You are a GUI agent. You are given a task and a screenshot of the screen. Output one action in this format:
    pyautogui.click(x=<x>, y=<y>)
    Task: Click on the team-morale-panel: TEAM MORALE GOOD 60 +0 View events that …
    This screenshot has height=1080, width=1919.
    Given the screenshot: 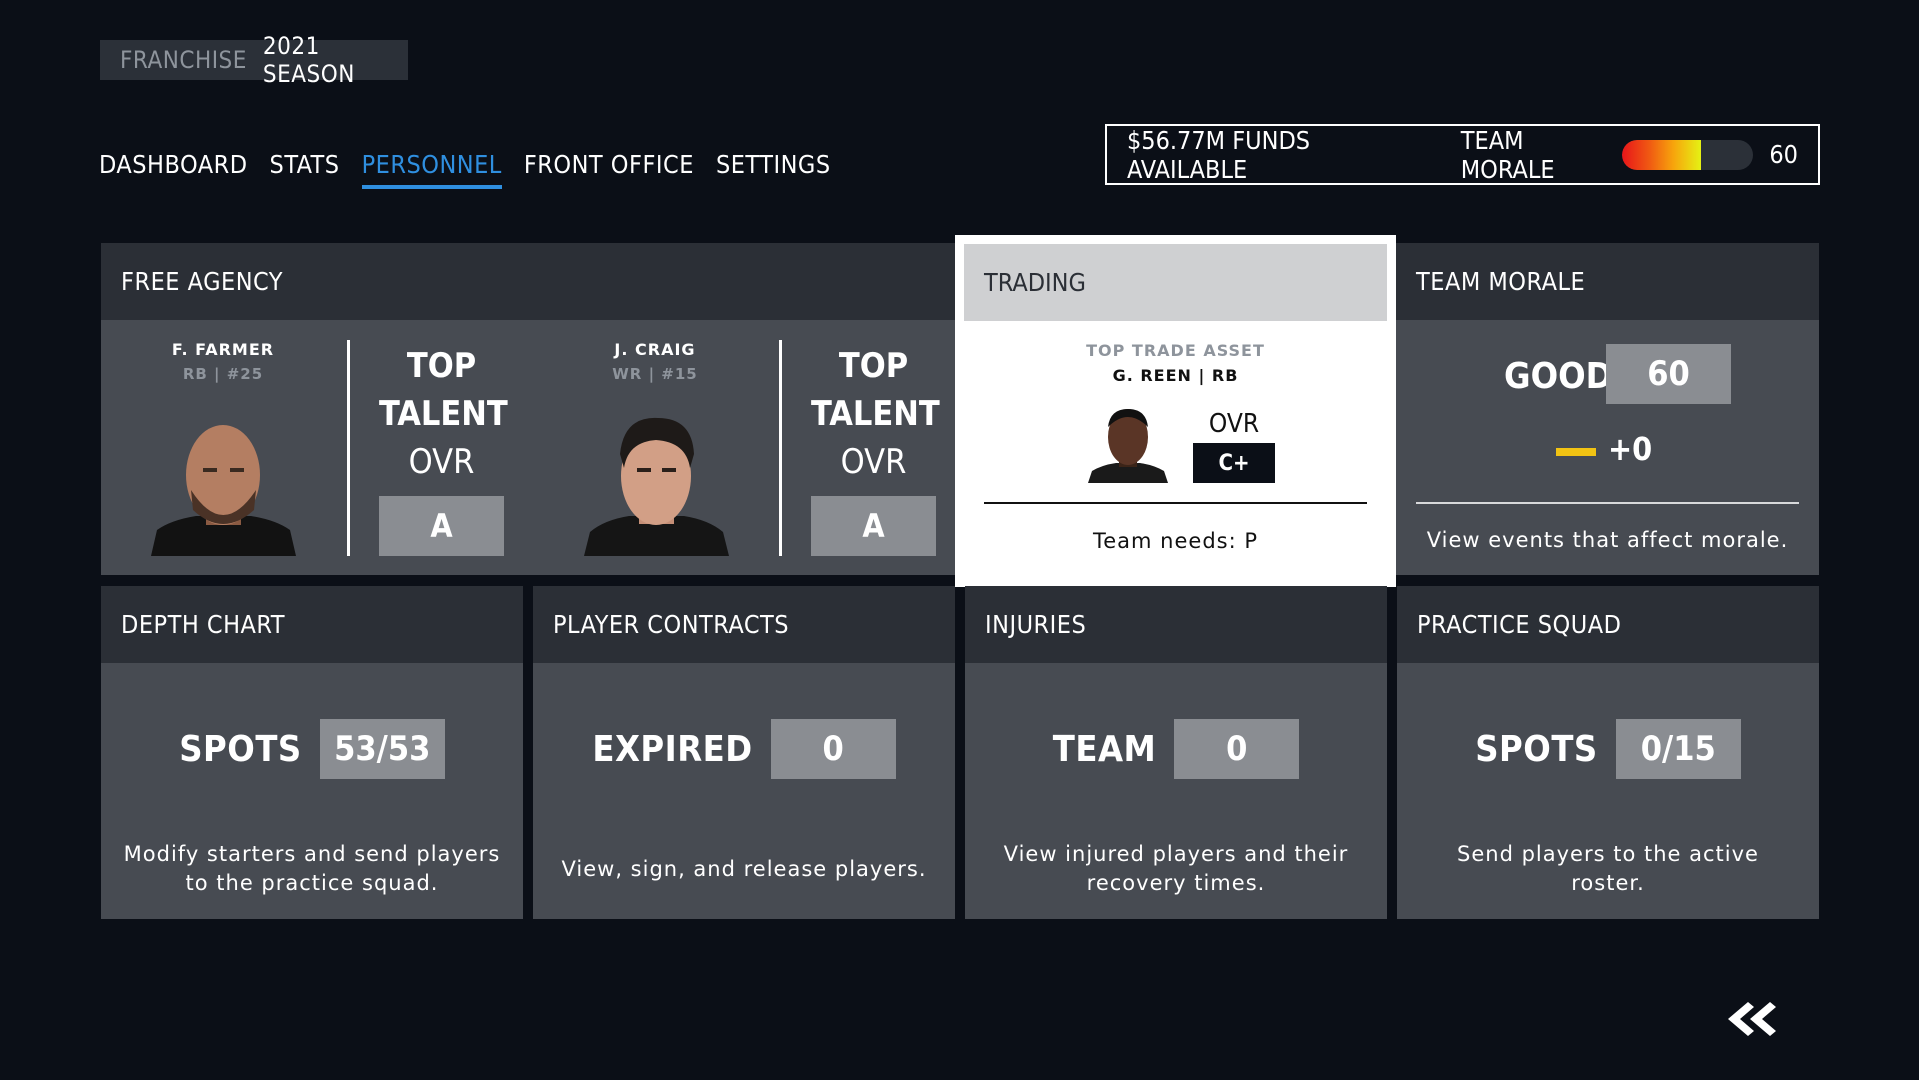 What is the action you would take?
    pyautogui.click(x=1607, y=409)
    